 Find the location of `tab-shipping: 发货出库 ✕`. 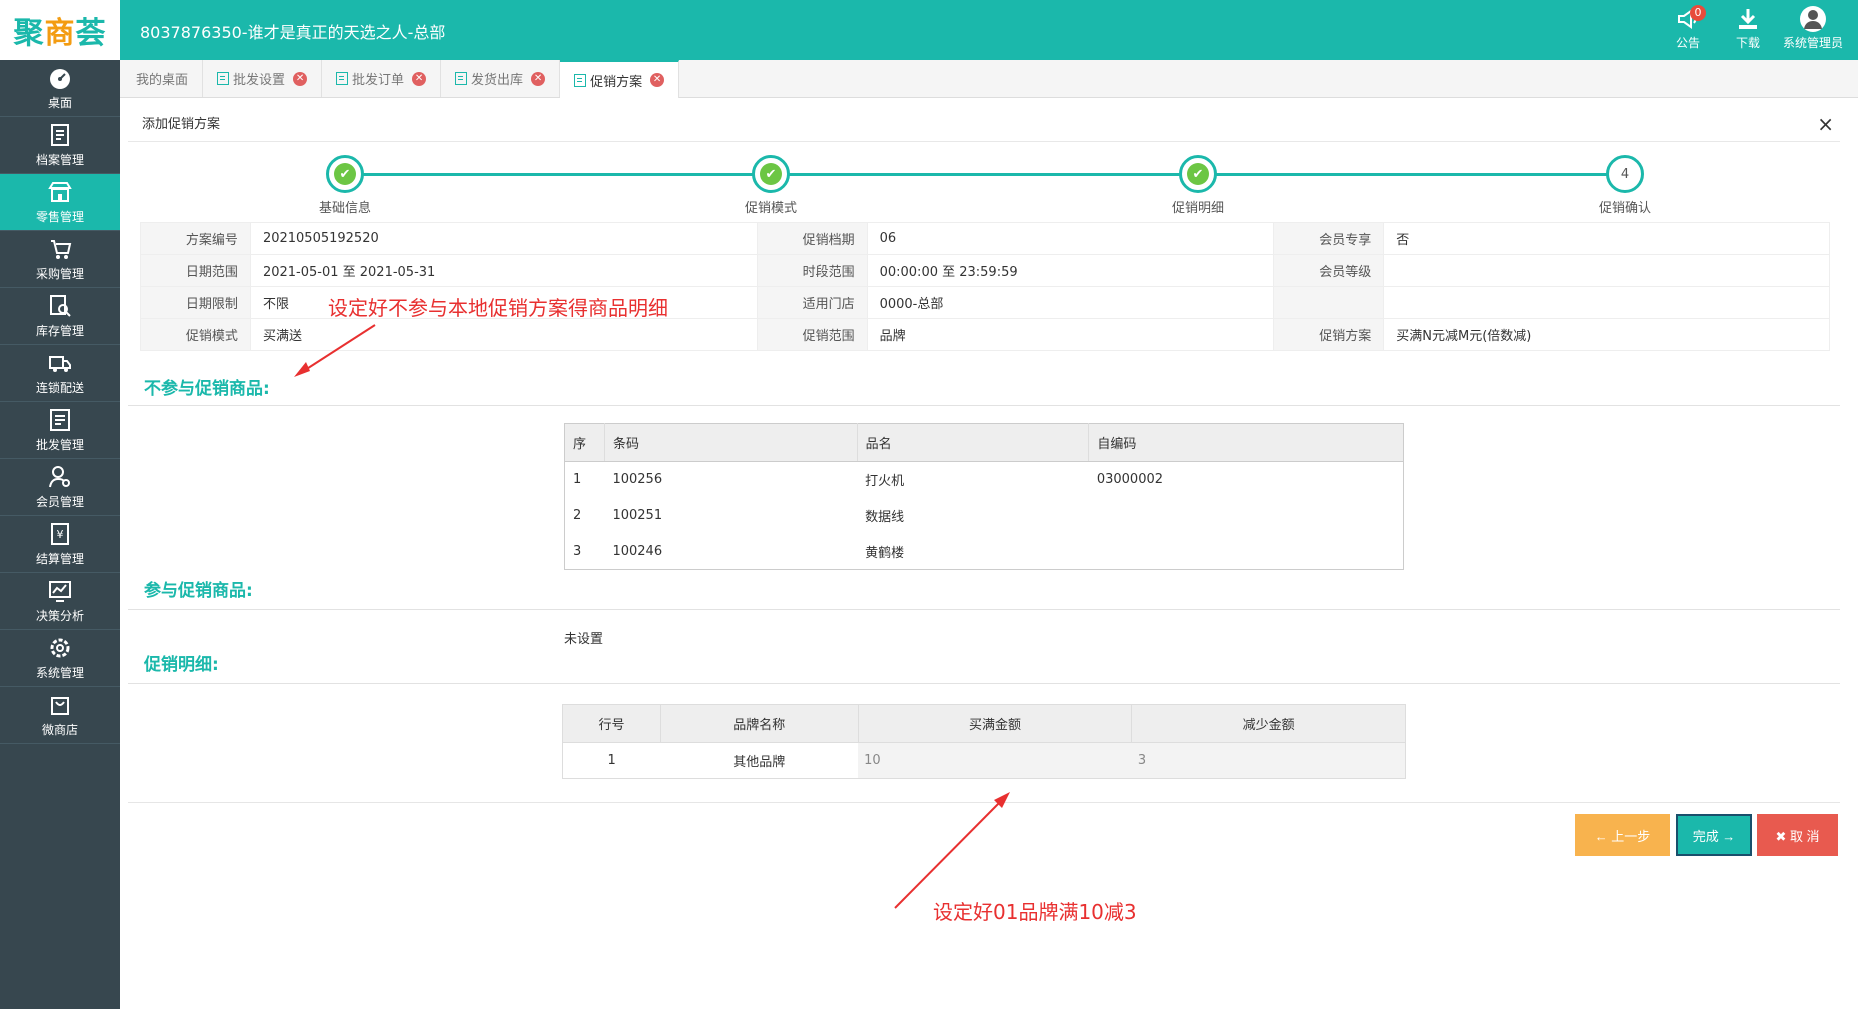

tab-shipping: 发货出库 ✕ is located at coordinates (501, 78).